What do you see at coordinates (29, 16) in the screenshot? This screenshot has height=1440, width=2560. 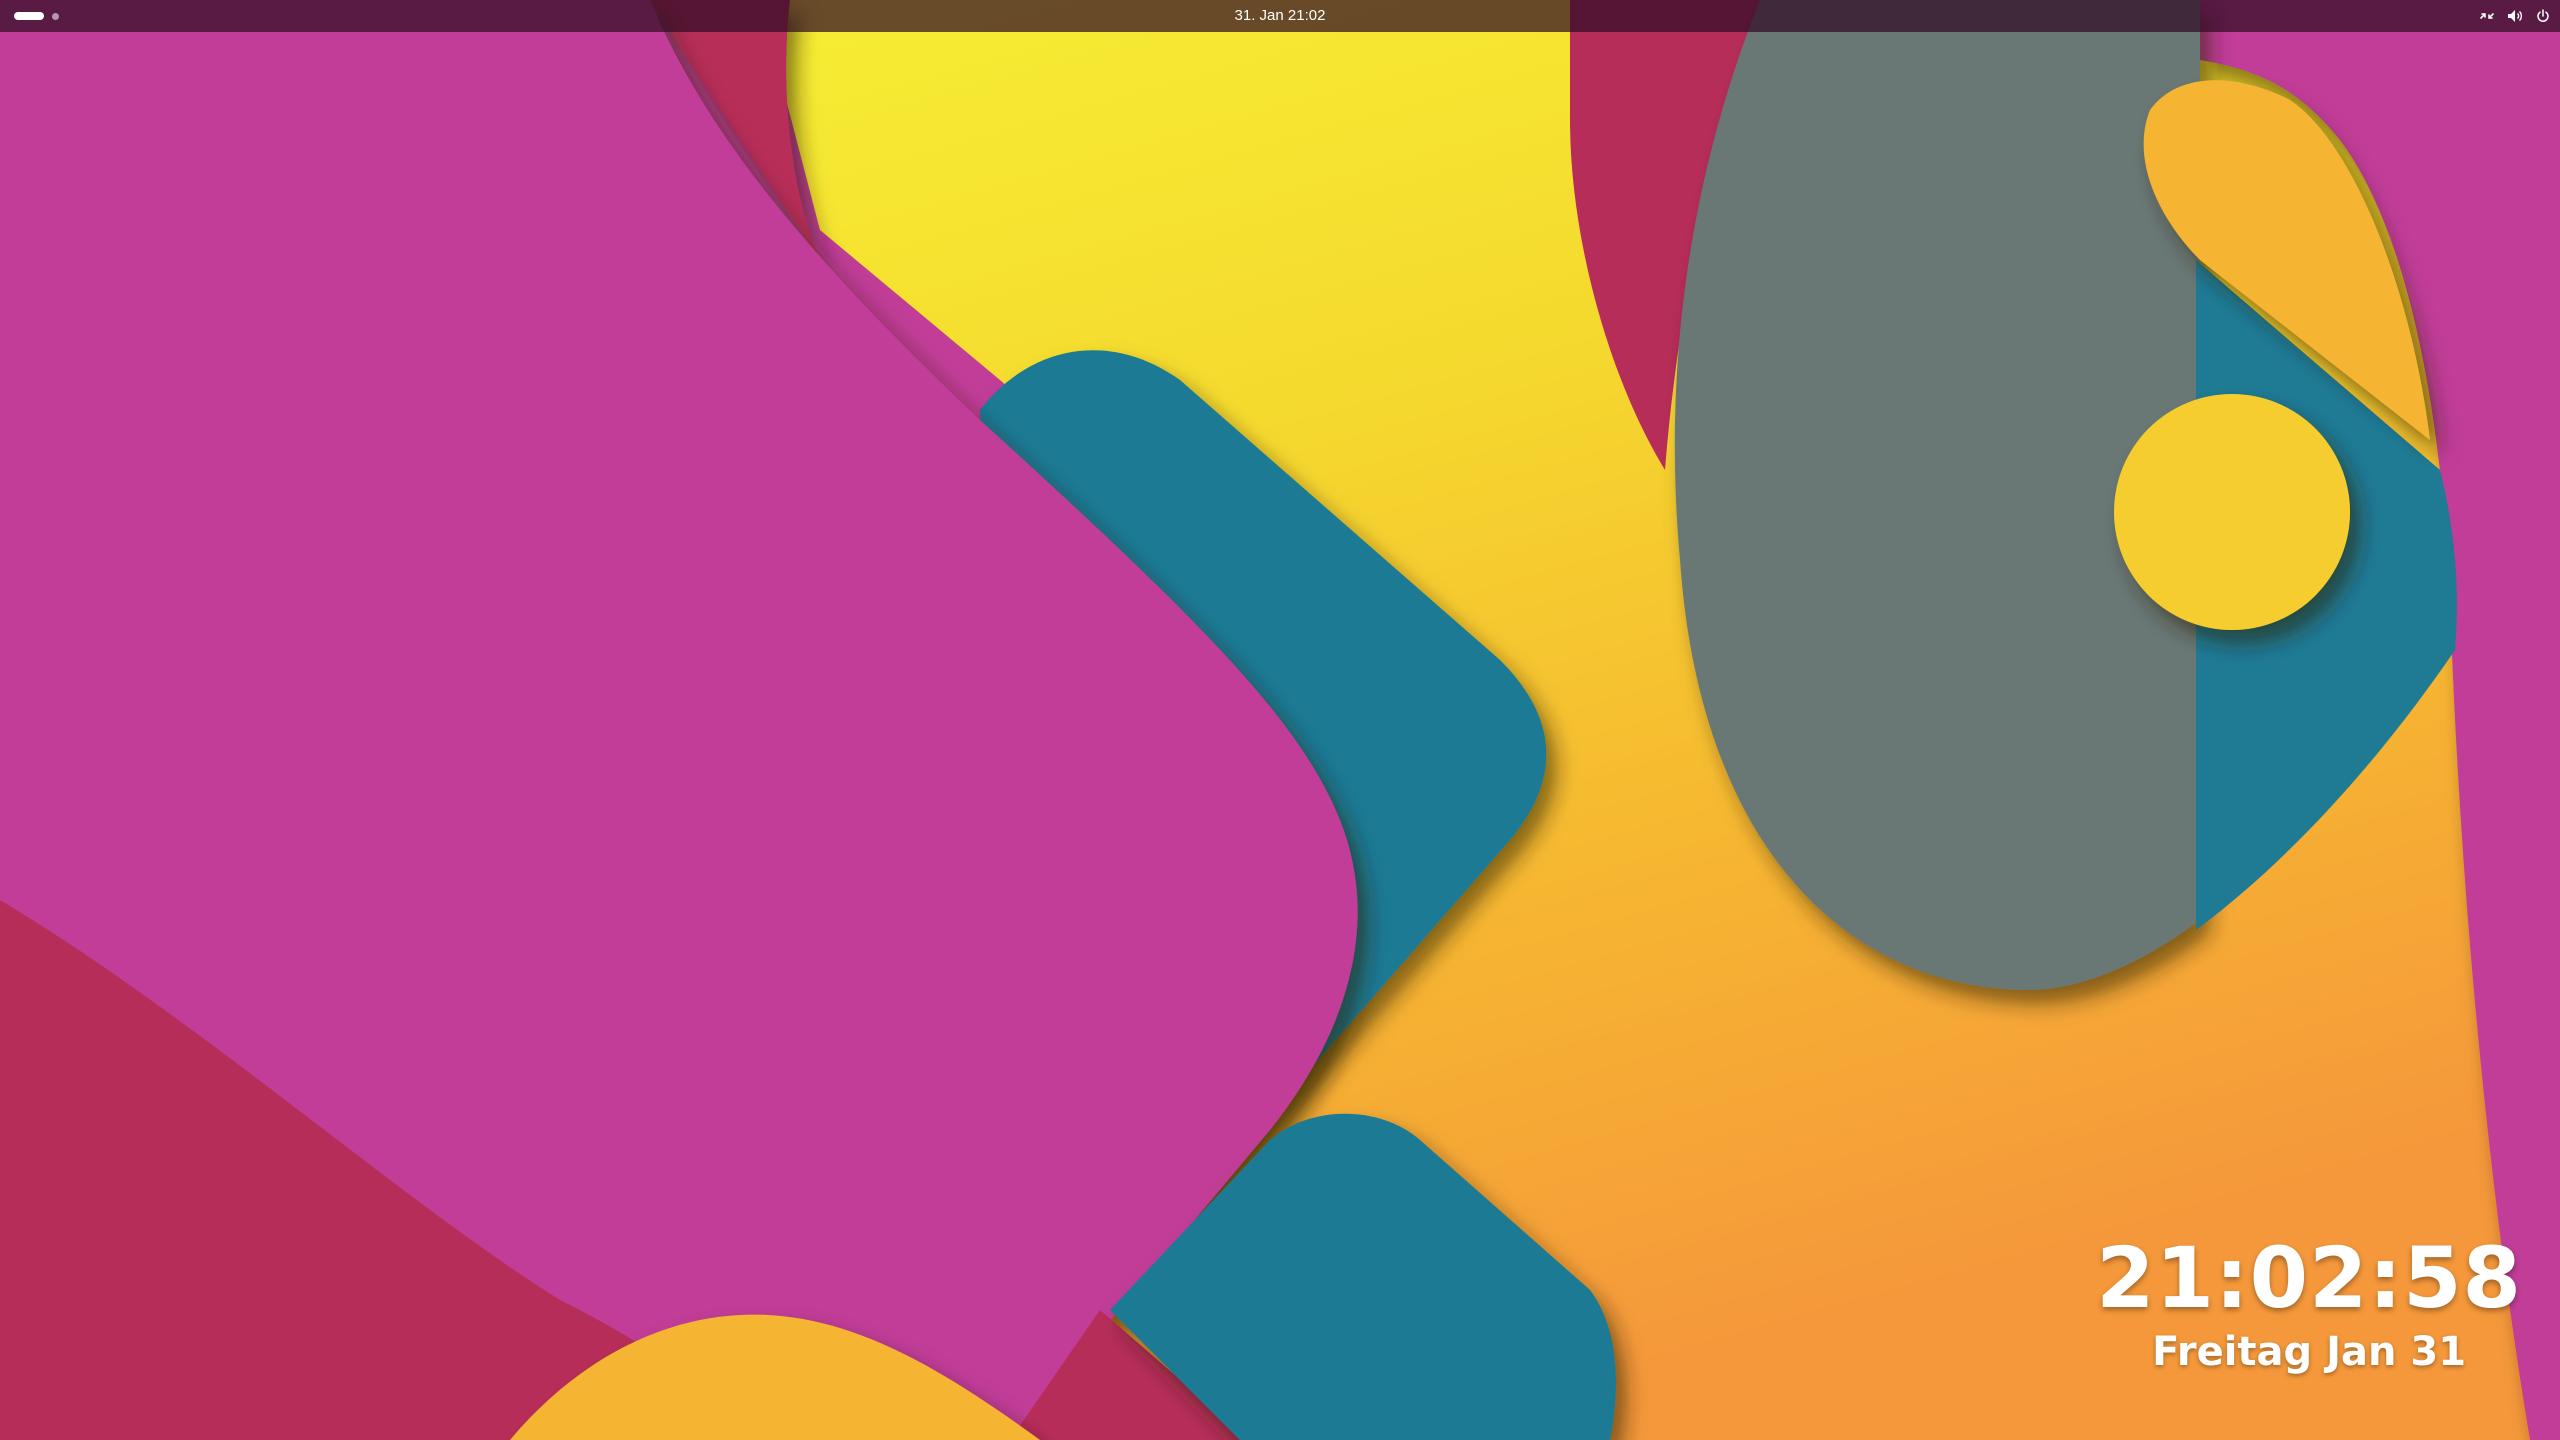 I see `workspace-indicator-active` at bounding box center [29, 16].